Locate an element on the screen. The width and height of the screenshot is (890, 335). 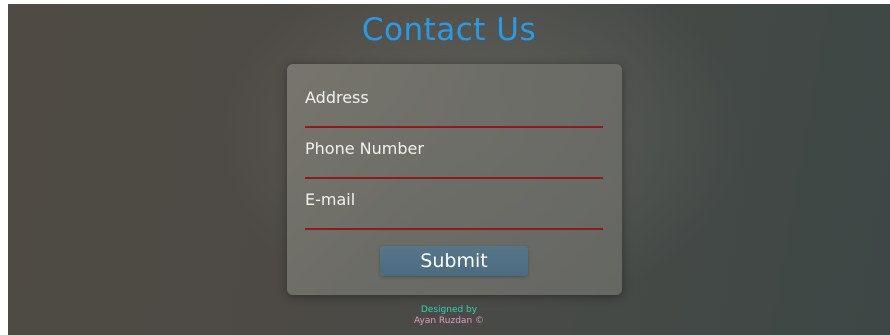
phone-number-field: Phone Number is located at coordinates (454, 159).